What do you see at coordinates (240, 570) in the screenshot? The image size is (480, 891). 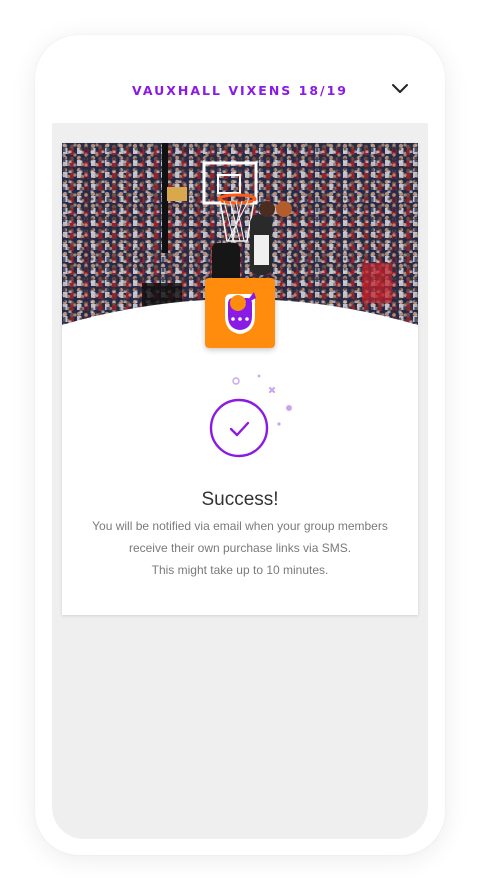 I see `success-message-line3: This might take up to 10 minutes.` at bounding box center [240, 570].